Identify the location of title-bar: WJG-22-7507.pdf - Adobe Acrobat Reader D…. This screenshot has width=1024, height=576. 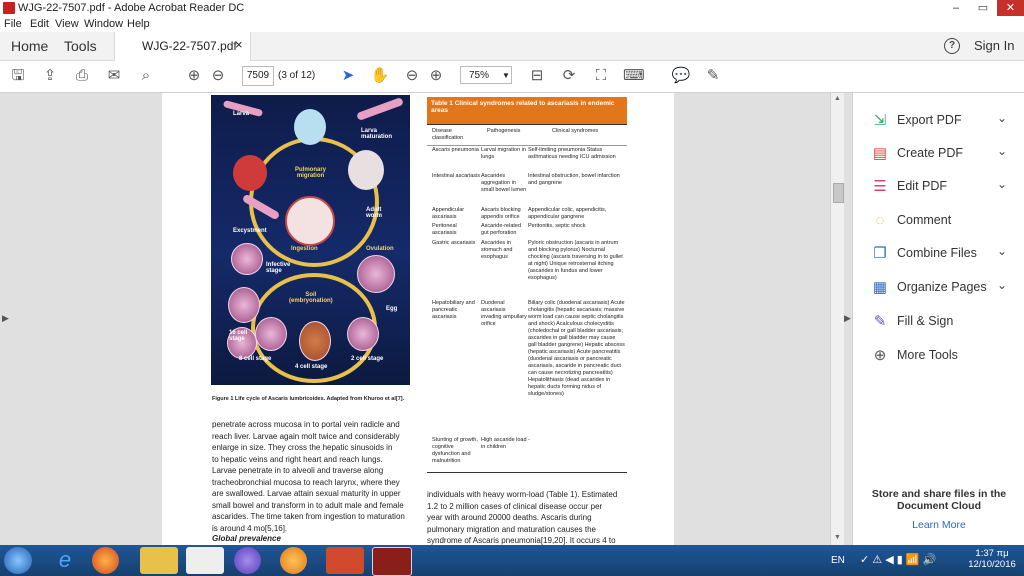
(512, 9).